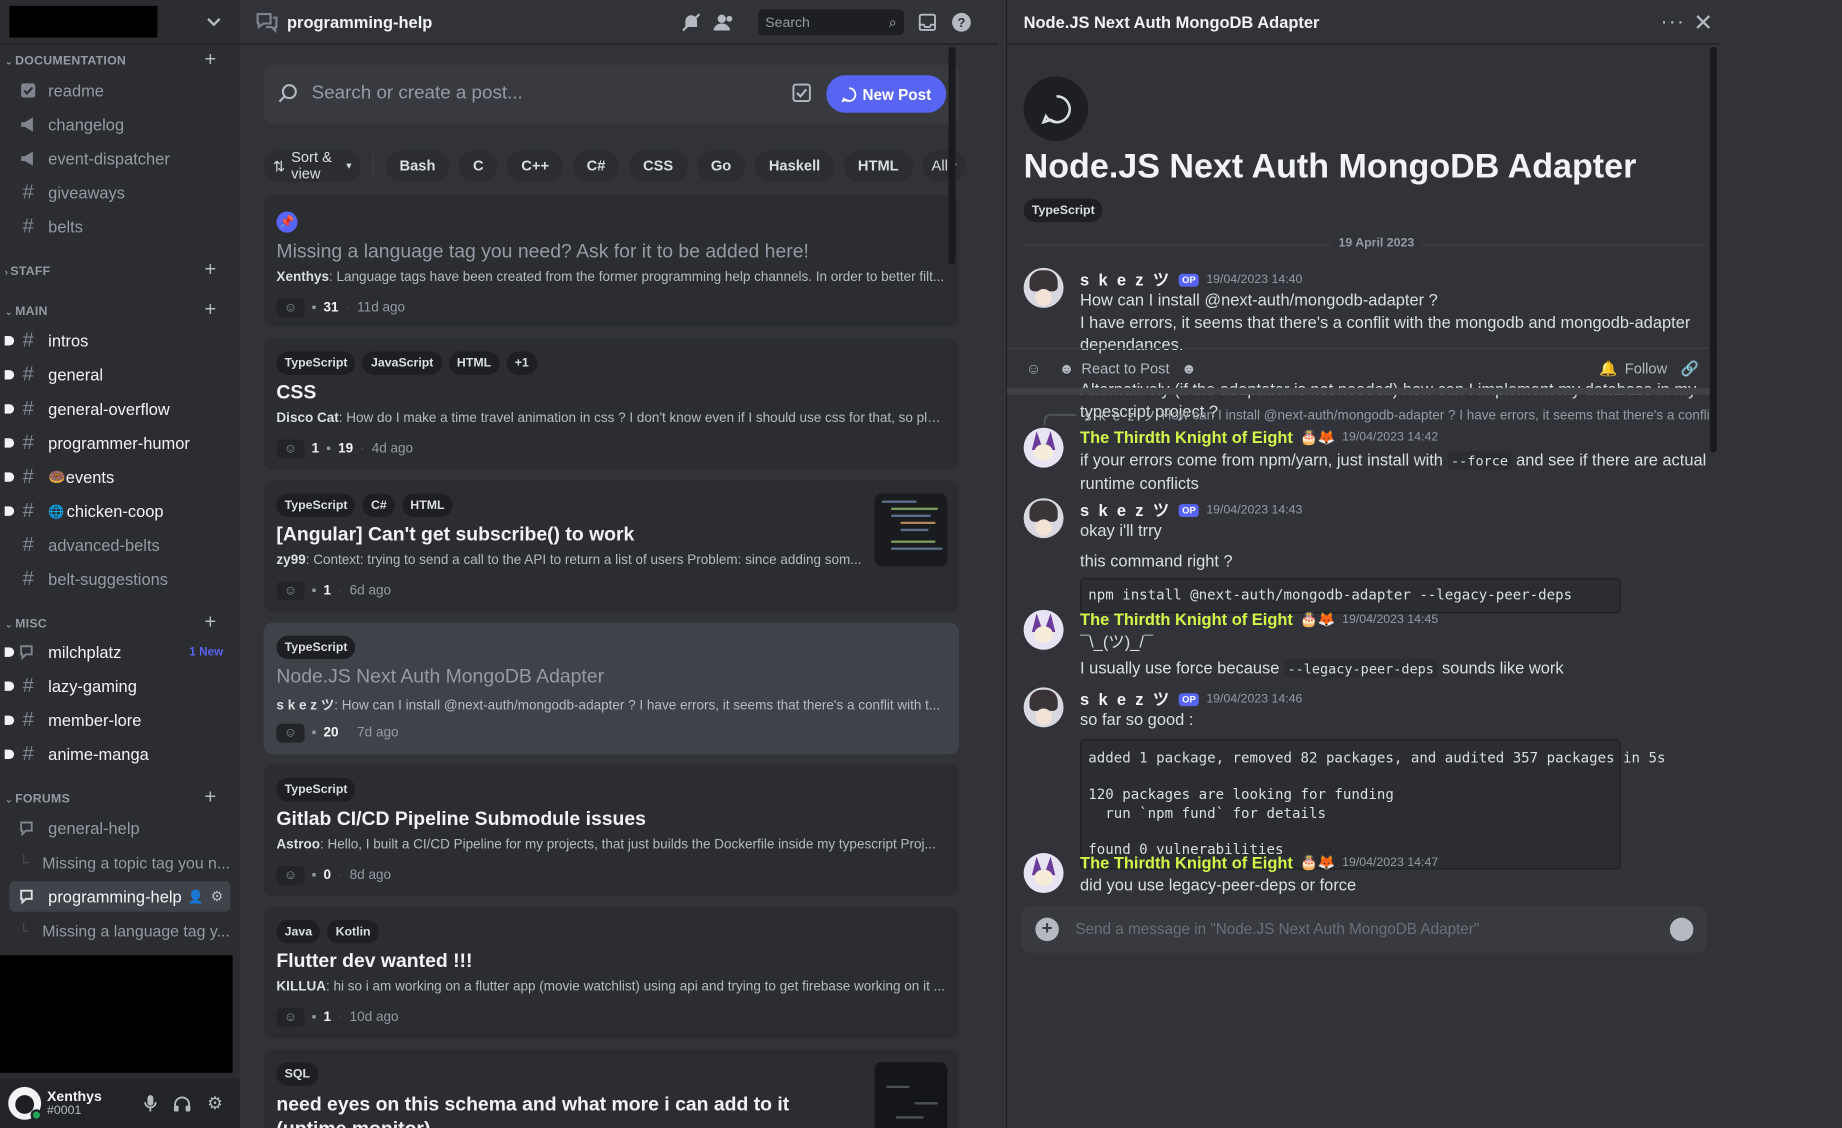 This screenshot has height=1128, width=1842. What do you see at coordinates (1689, 369) in the screenshot?
I see `link-icon: 🔗` at bounding box center [1689, 369].